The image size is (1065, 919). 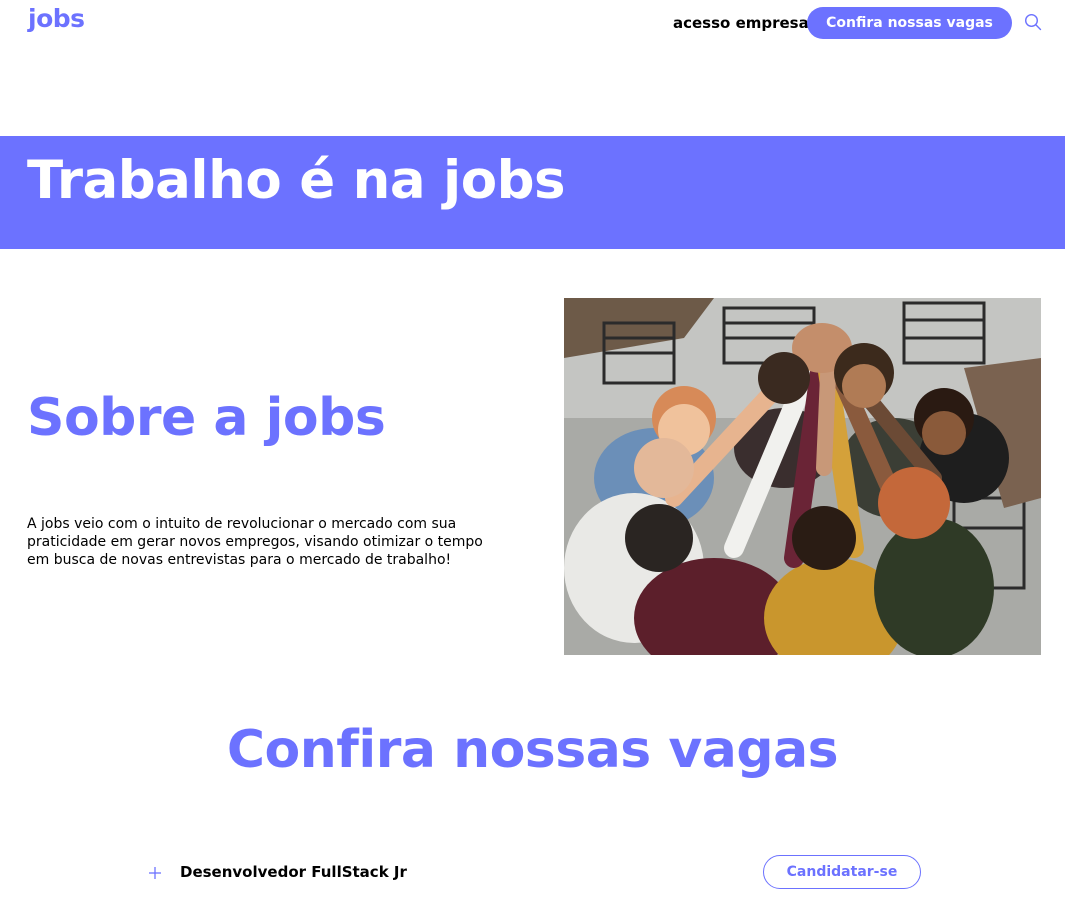 I want to click on site-header: jobs acesso empresa Confira nossas vagas, so click(x=532, y=30).